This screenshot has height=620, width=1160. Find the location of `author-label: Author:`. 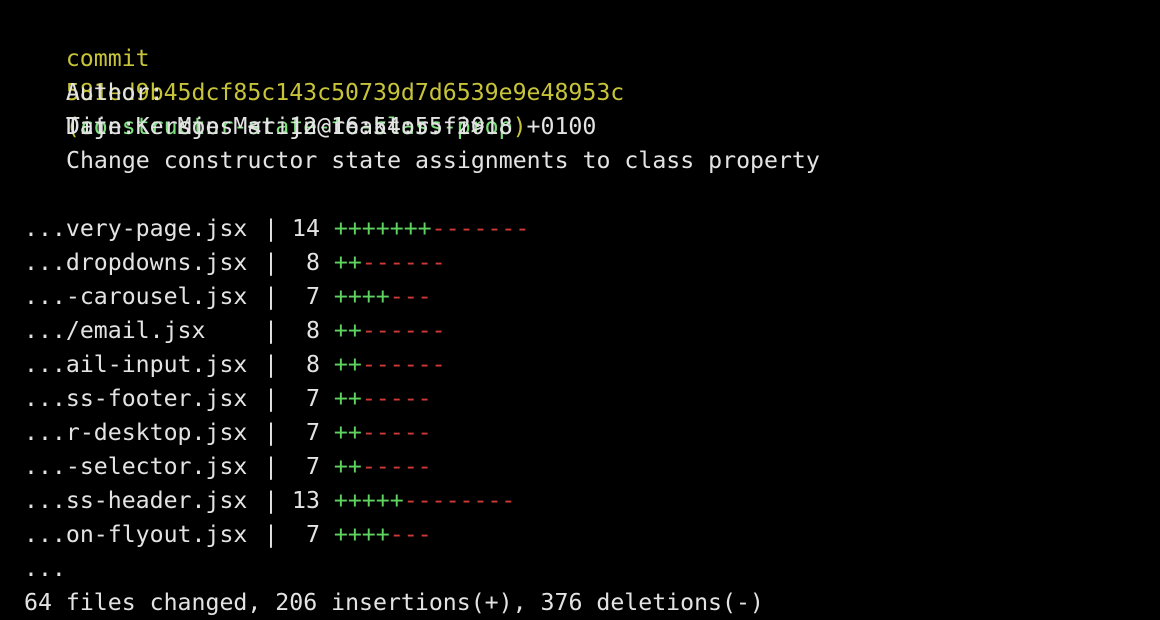

author-label: Author: is located at coordinates (114, 92).